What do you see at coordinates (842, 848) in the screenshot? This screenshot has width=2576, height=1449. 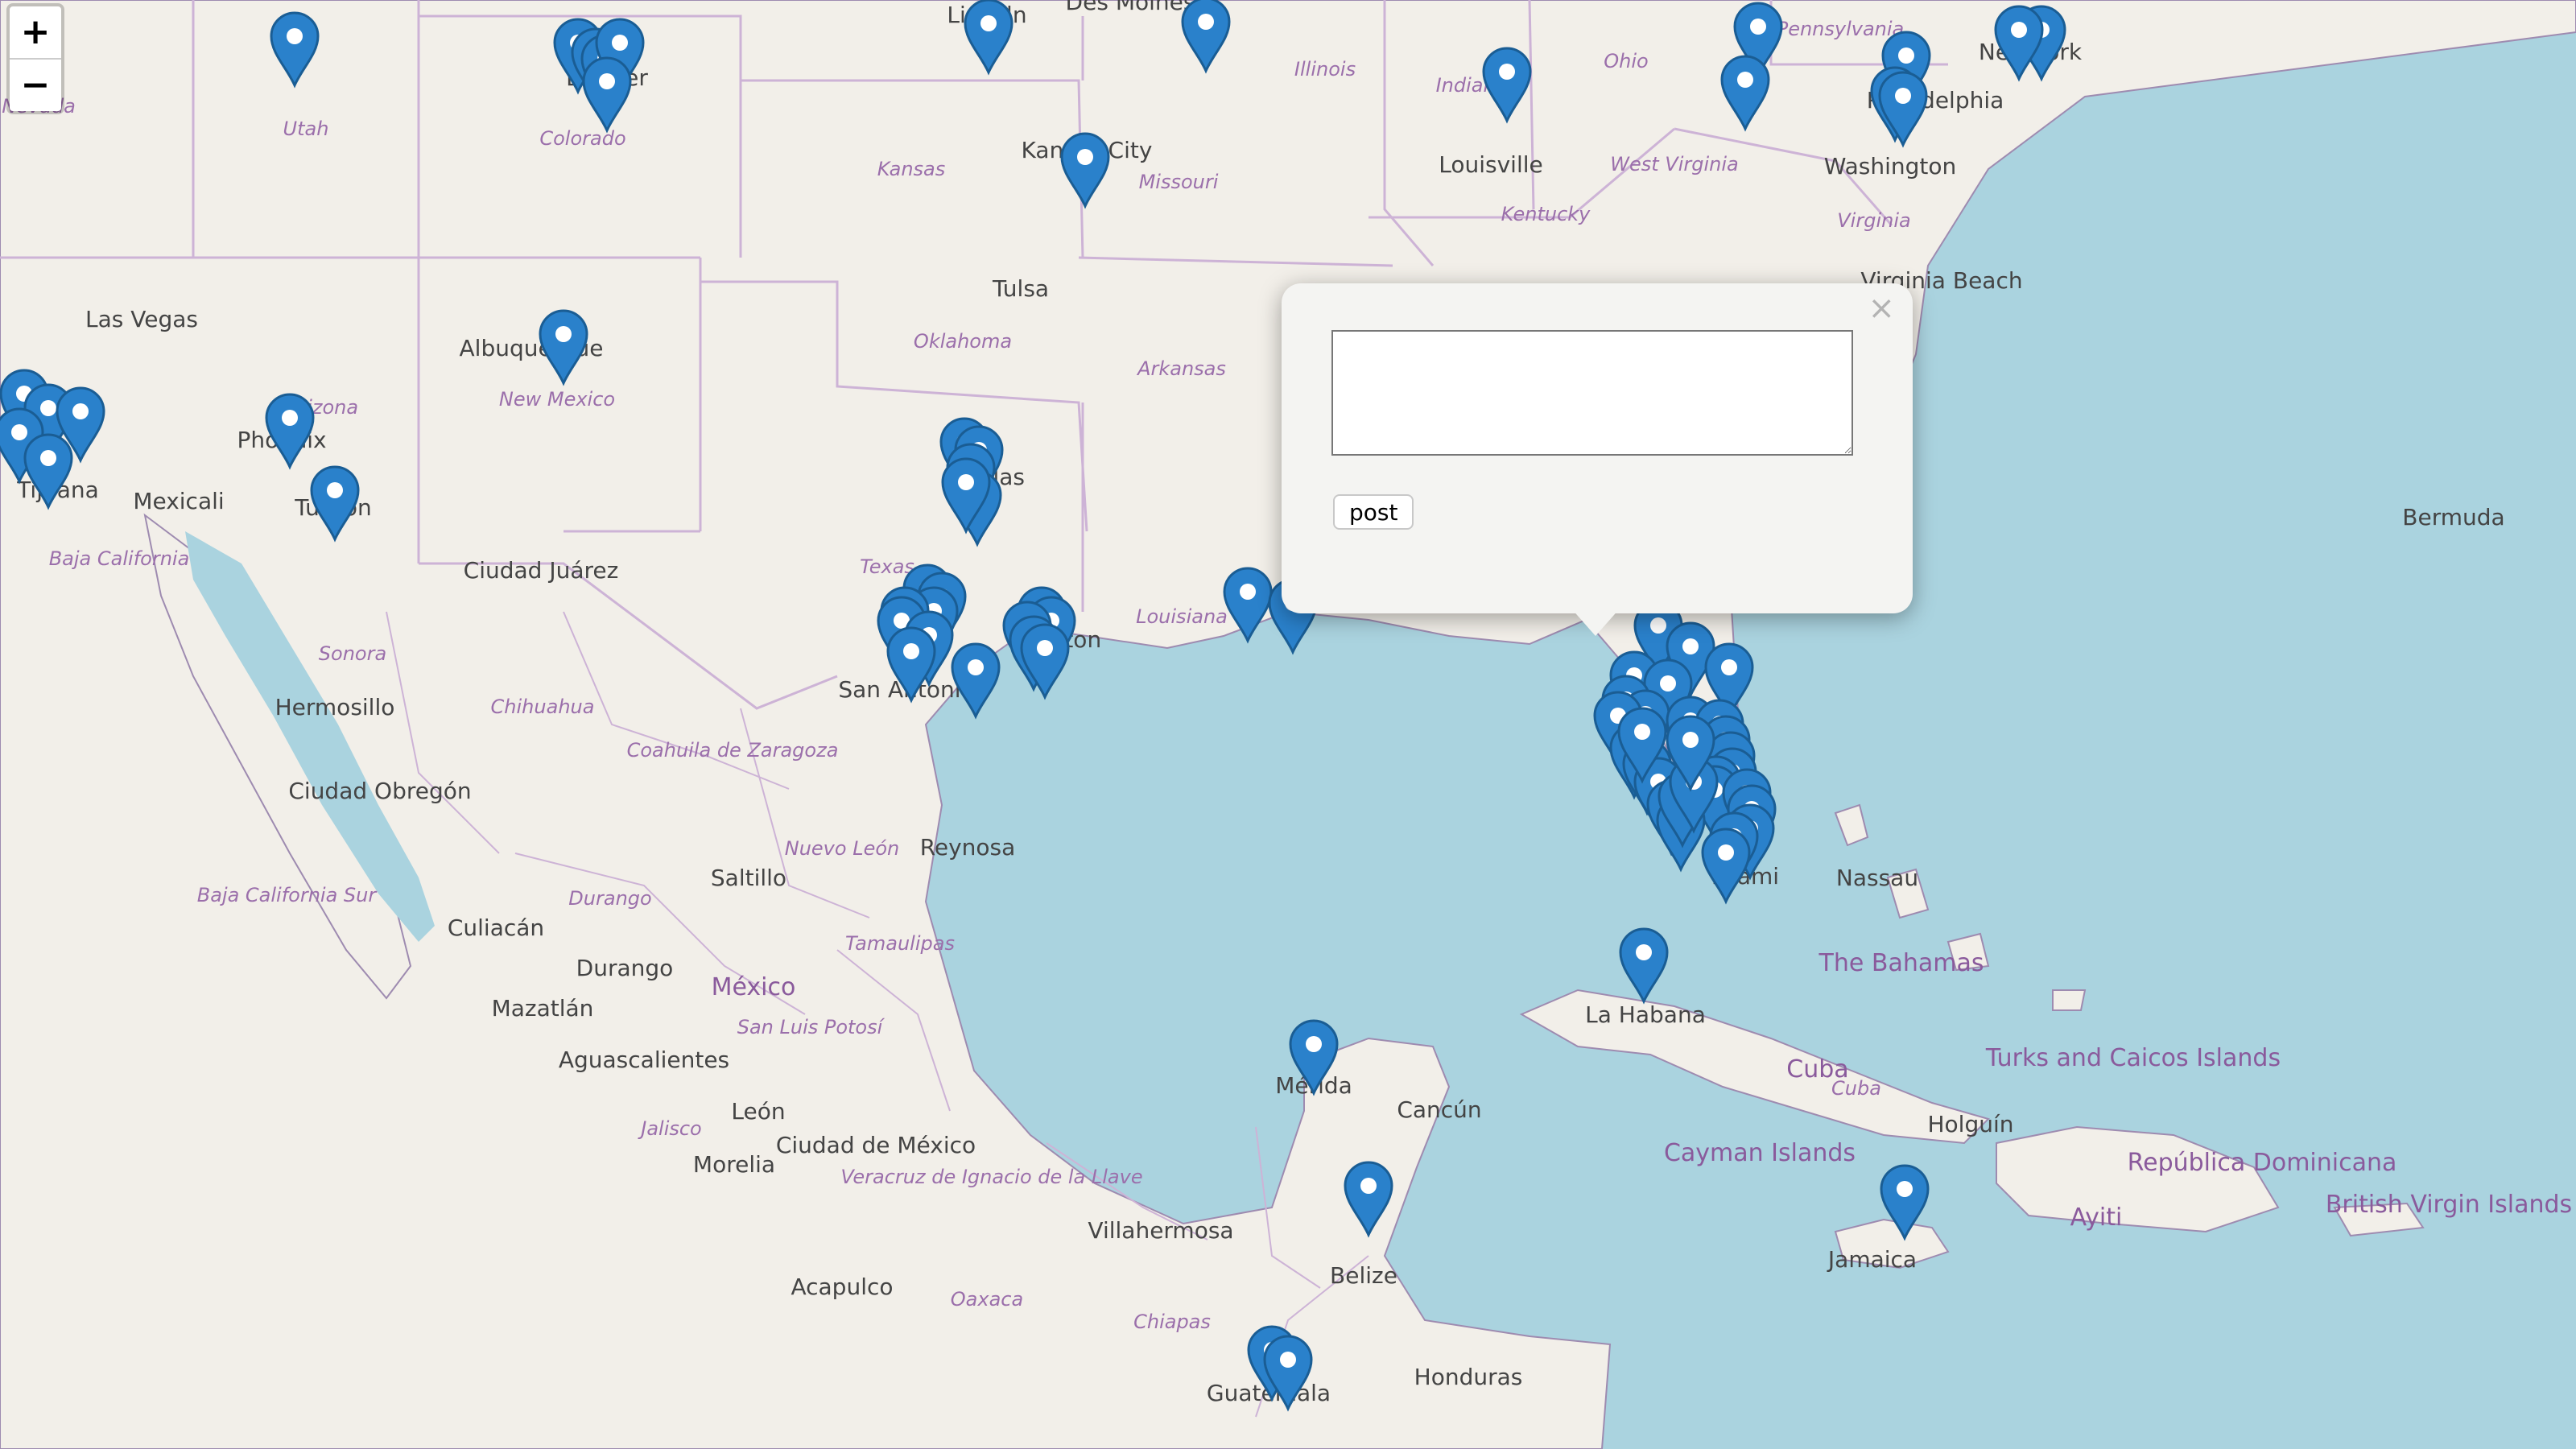 I see `region-label: Nuevo León` at bounding box center [842, 848].